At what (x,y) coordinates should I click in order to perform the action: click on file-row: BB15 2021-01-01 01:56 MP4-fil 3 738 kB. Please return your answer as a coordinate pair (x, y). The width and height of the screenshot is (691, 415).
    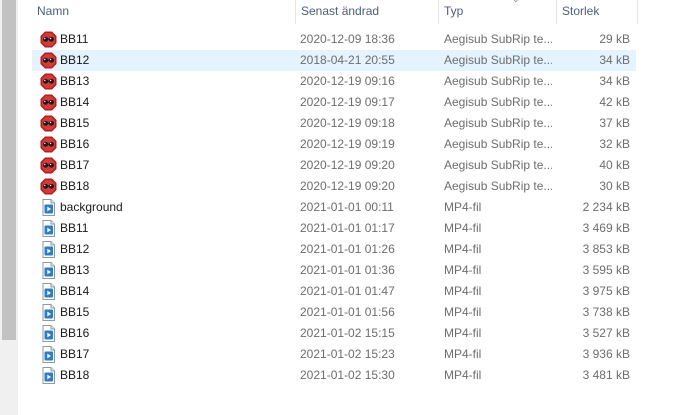
    Looking at the image, I should click on (334, 312).